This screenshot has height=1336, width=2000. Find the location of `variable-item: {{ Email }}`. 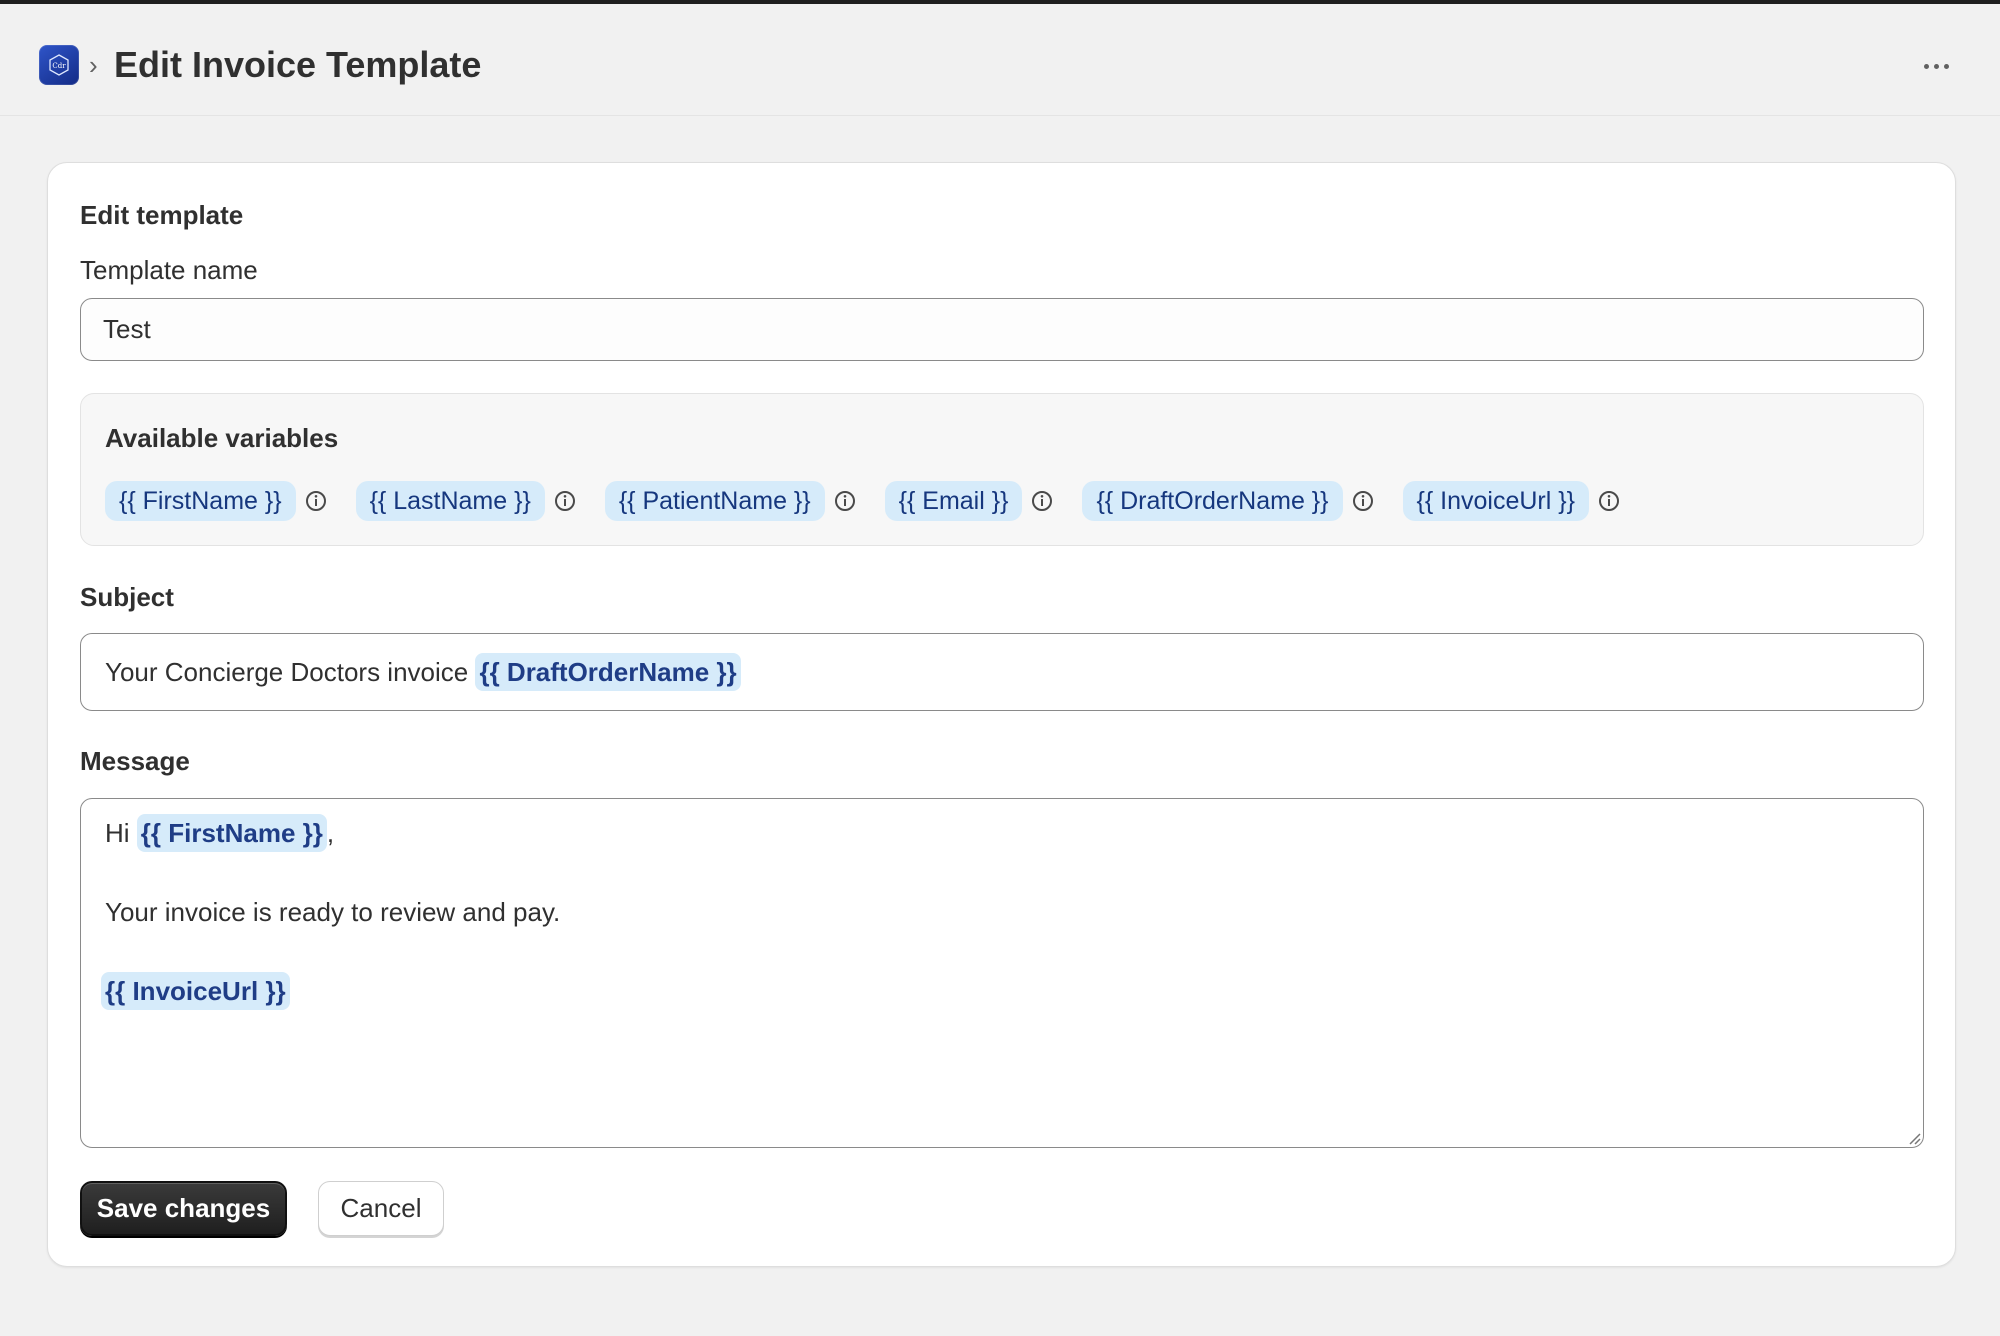

variable-item: {{ Email }} is located at coordinates (969, 501).